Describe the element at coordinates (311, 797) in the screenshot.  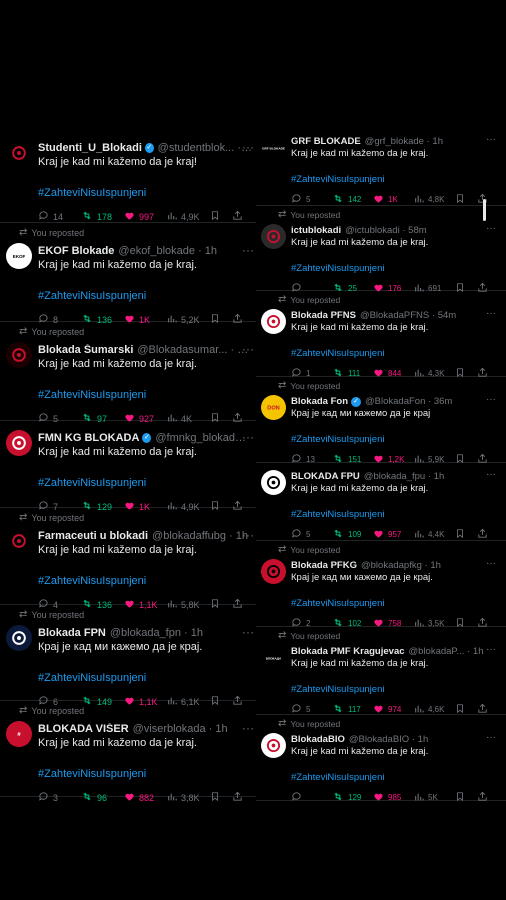
I see `reply-button` at that location.